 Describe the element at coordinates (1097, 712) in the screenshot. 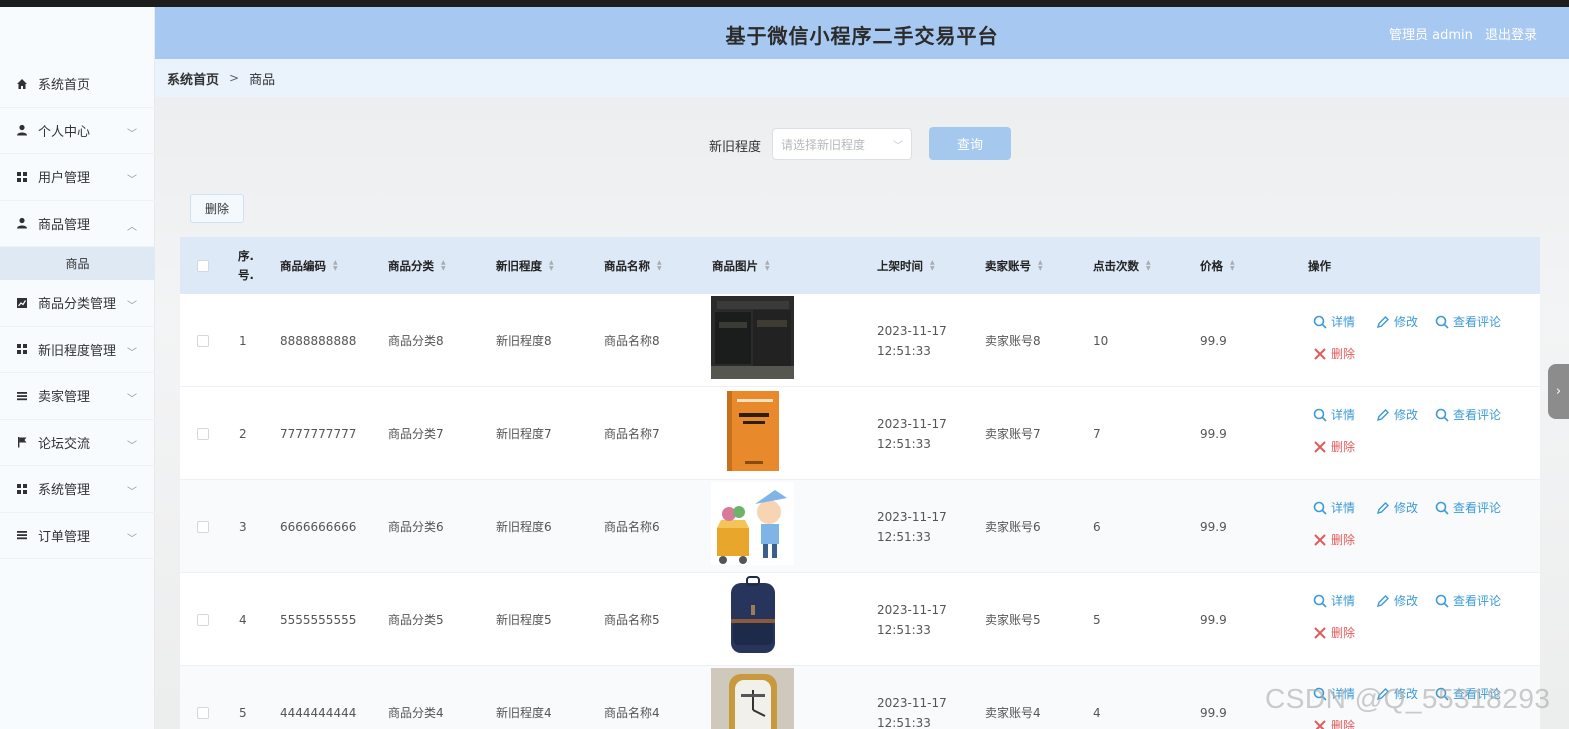

I see `click-count: 4` at that location.